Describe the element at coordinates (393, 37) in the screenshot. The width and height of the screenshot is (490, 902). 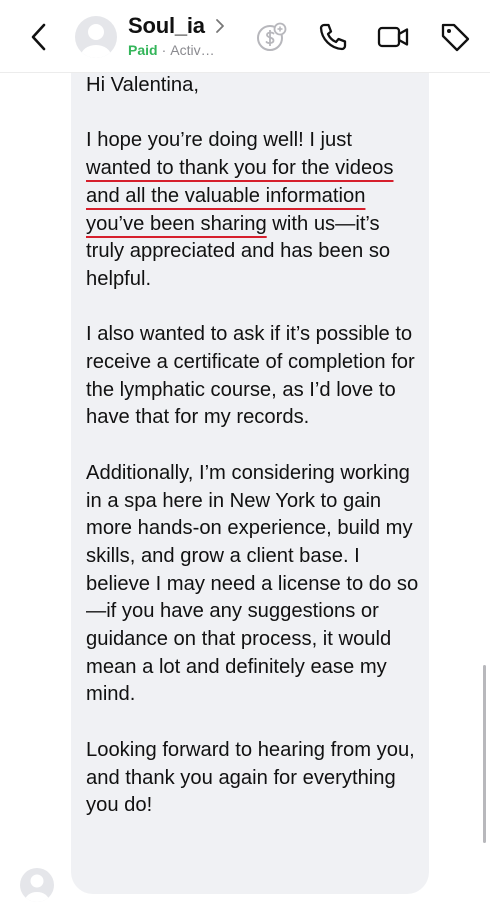
I see `video-camera-icon` at that location.